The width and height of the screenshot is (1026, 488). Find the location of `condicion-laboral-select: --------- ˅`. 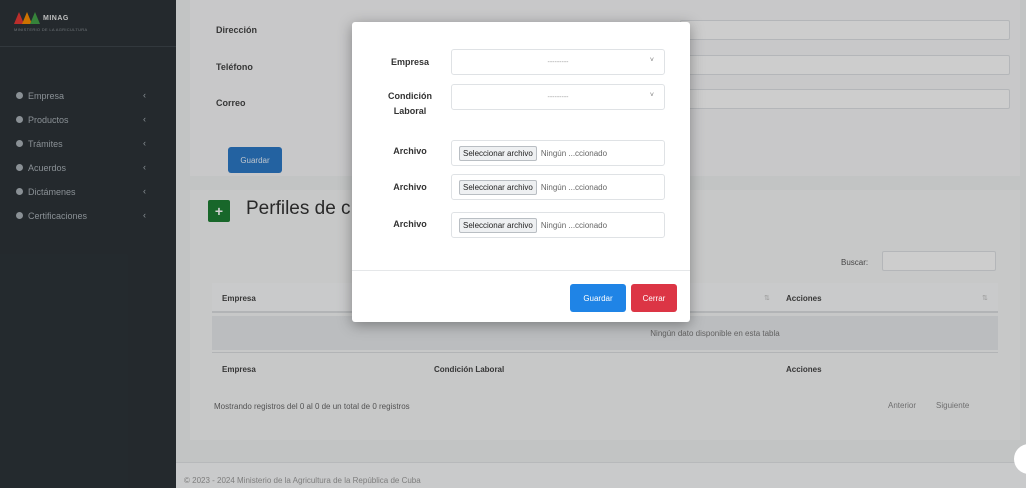

condicion-laboral-select: --------- ˅ is located at coordinates (558, 97).